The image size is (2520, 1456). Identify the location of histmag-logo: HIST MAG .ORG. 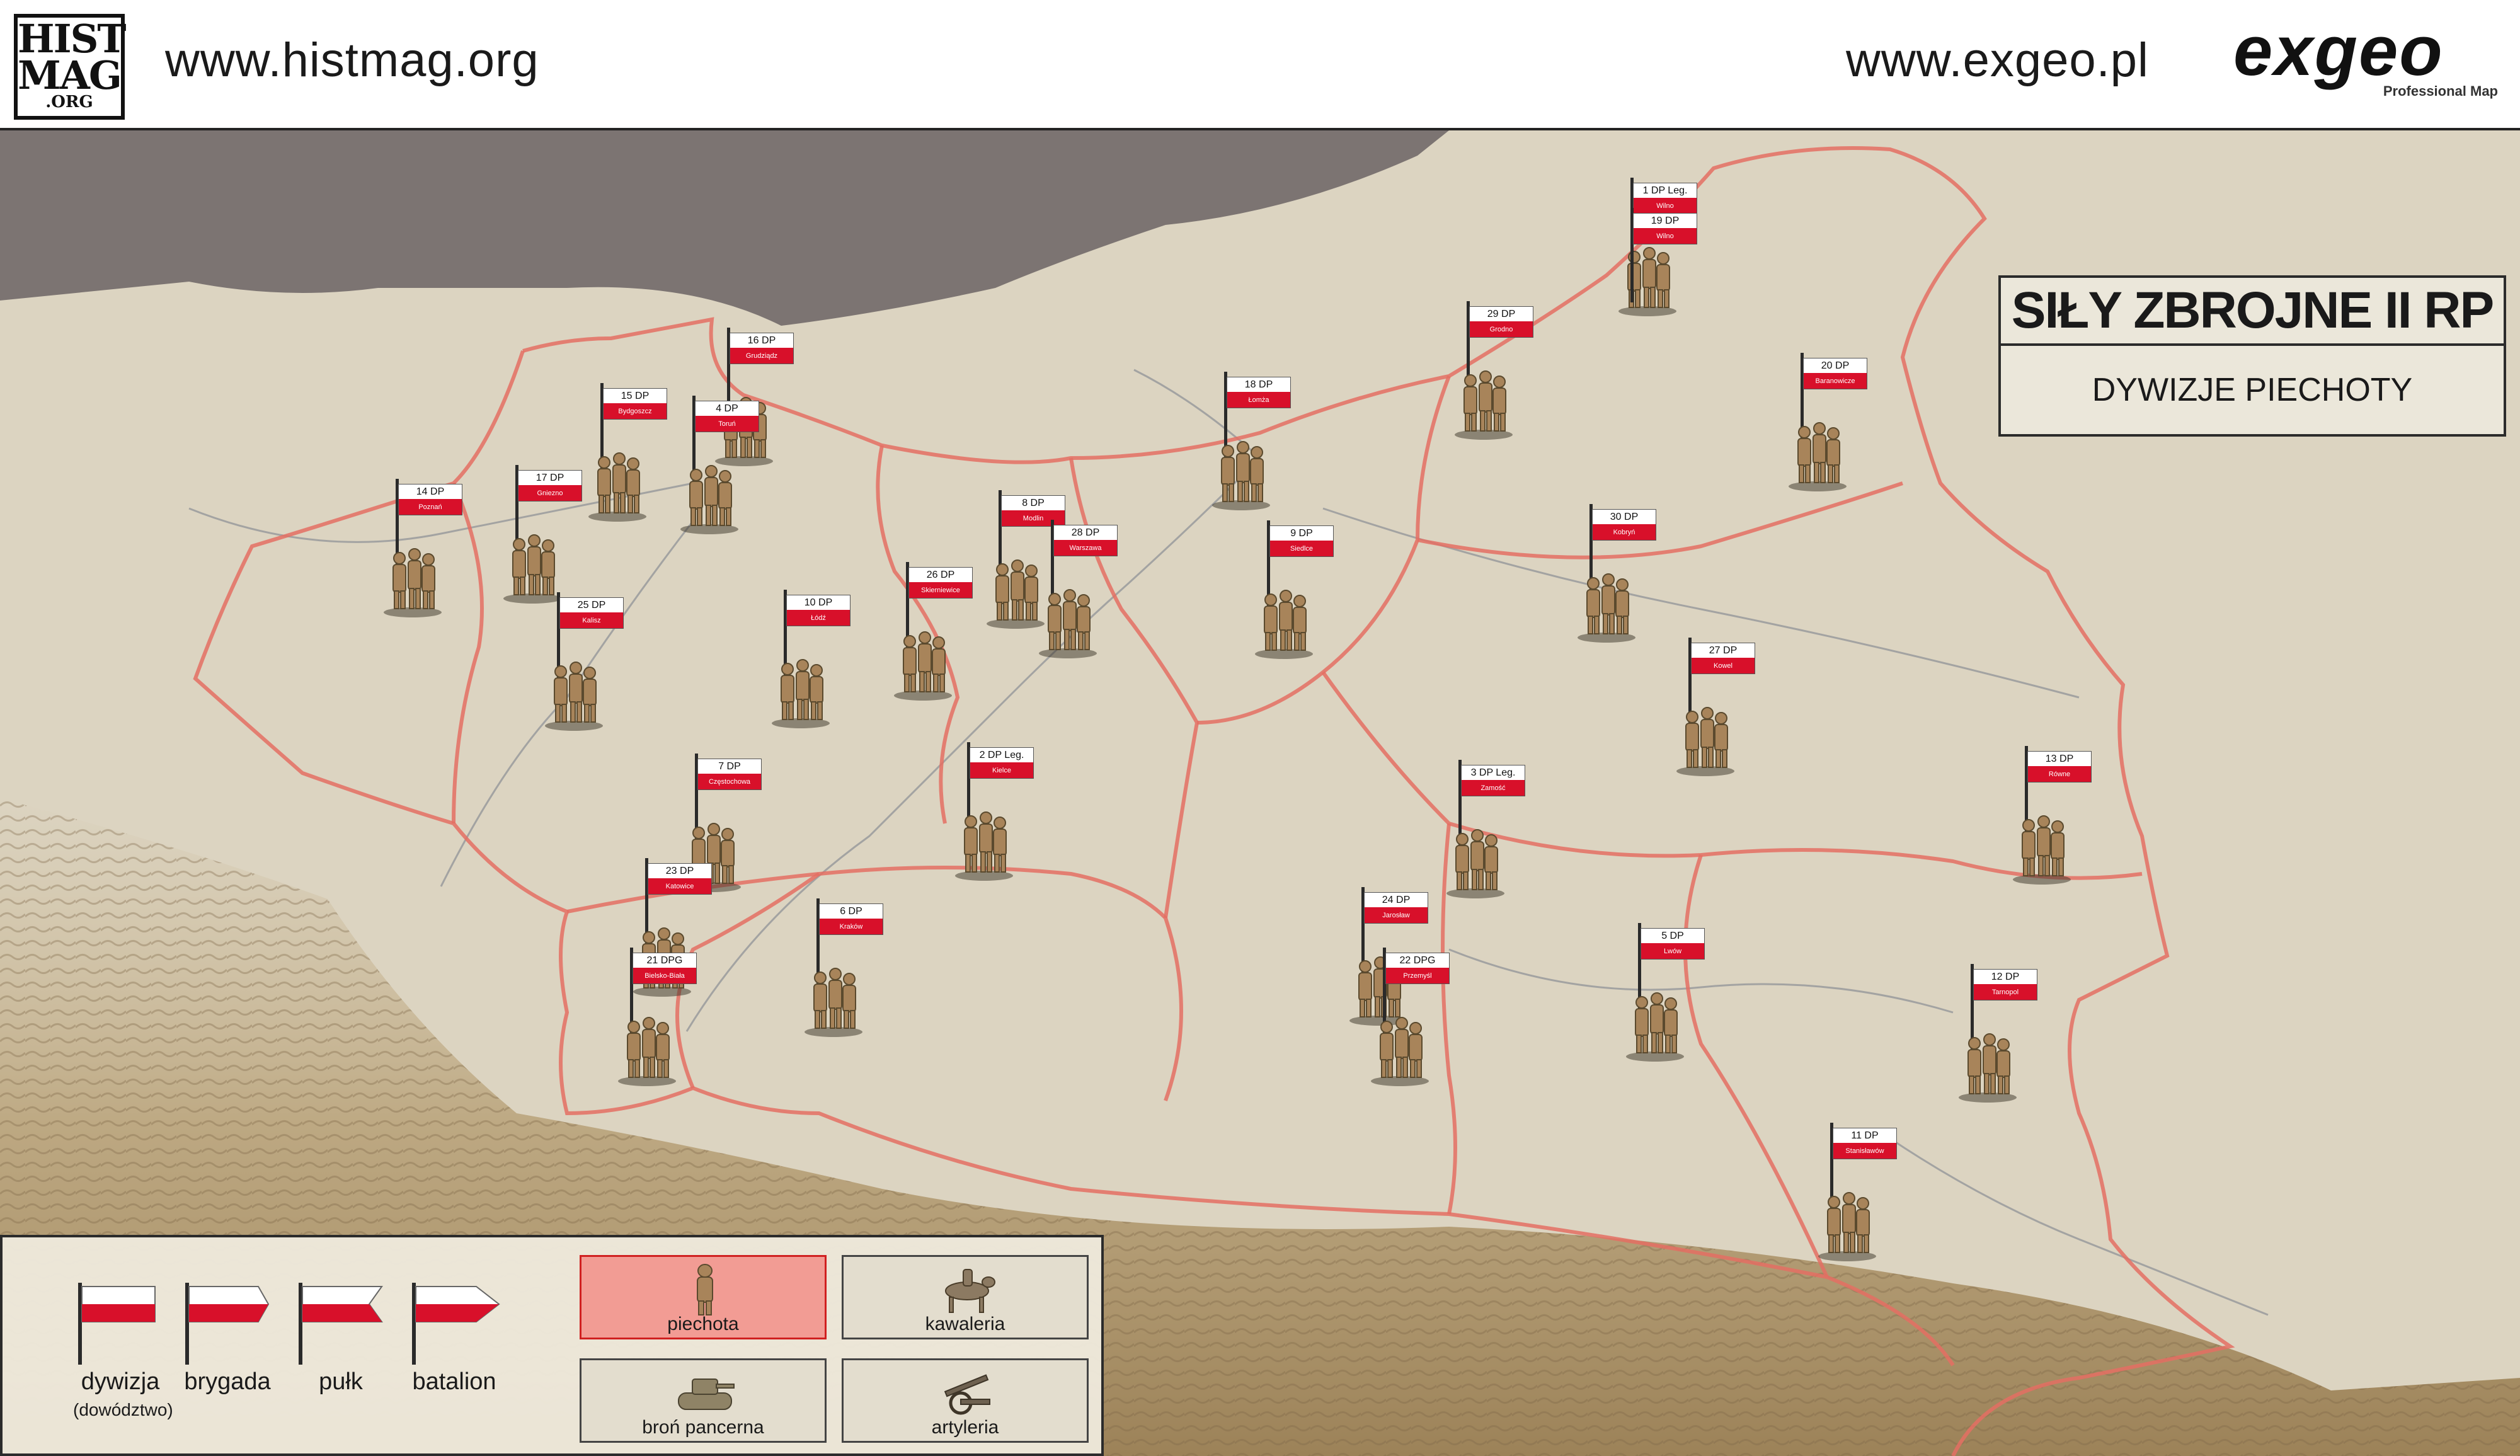
(70, 67).